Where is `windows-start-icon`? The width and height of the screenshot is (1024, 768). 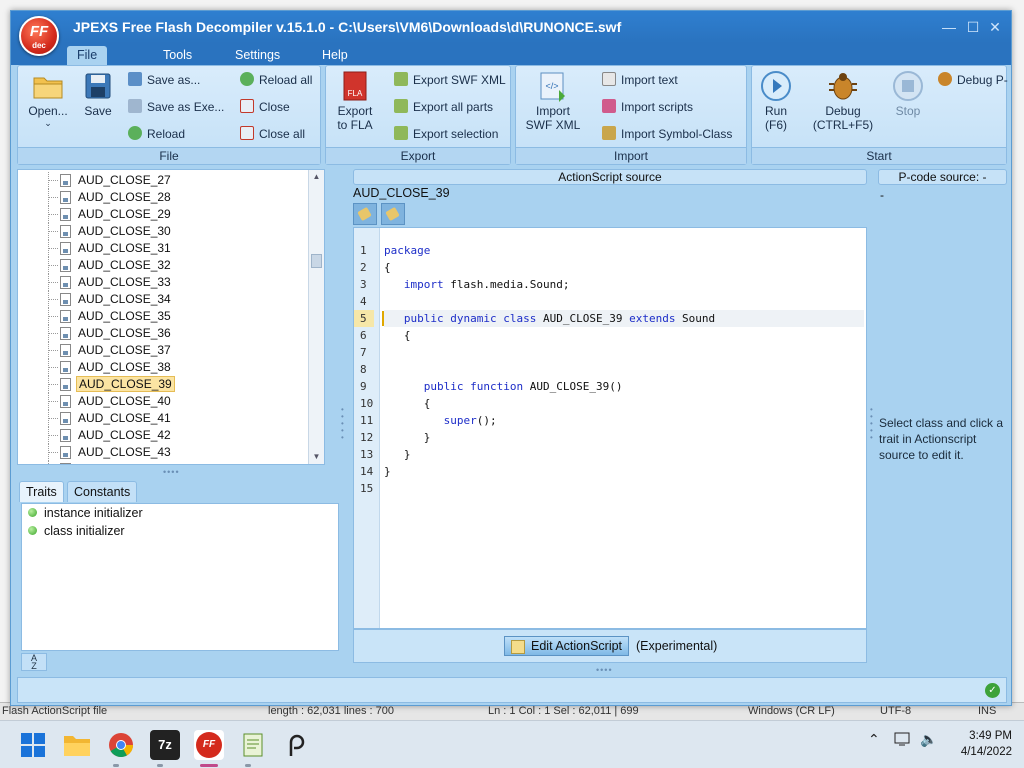 windows-start-icon is located at coordinates (33, 745).